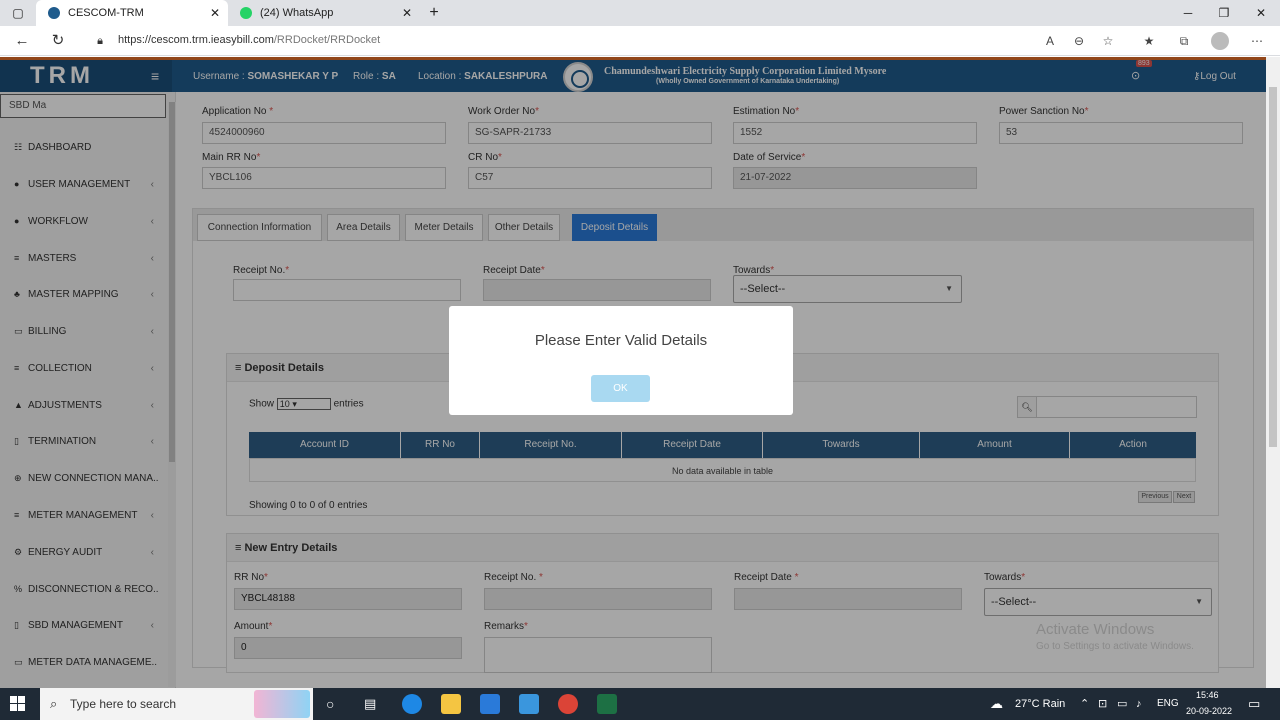 This screenshot has height=720, width=1280. I want to click on new-tab-icon: +, so click(434, 13).